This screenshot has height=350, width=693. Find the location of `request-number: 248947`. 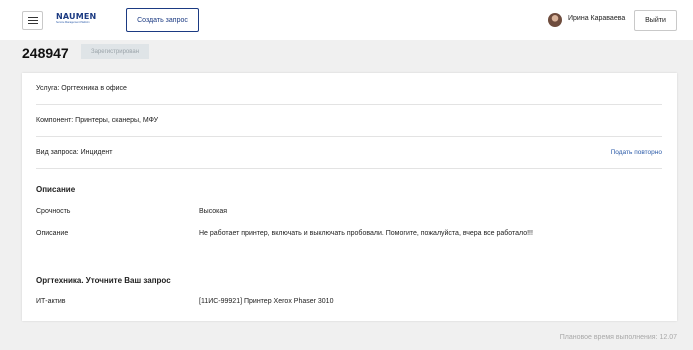

request-number: 248947 is located at coordinates (45, 53).